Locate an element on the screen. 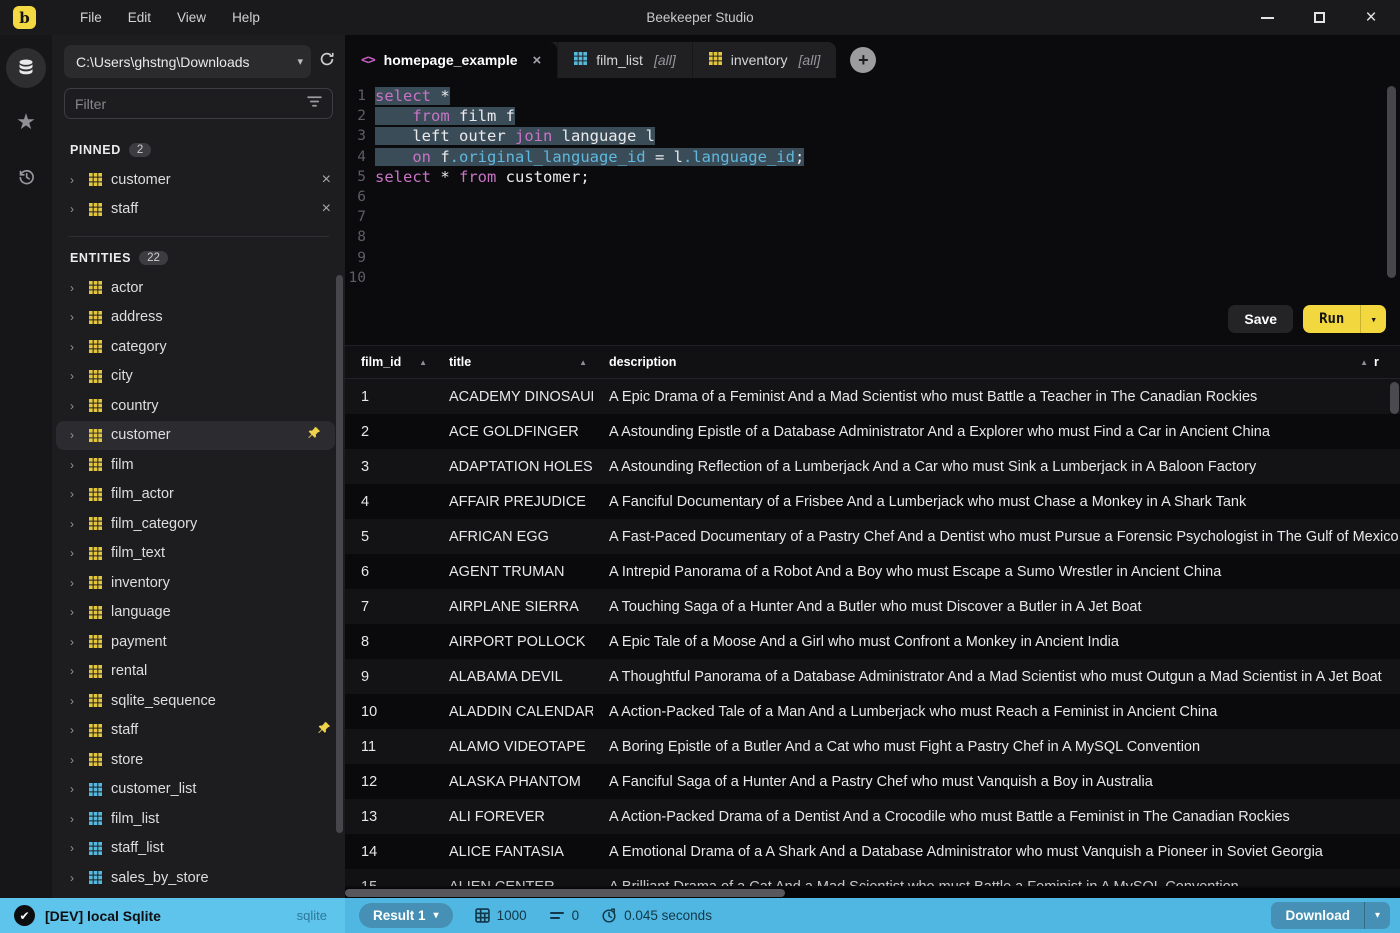  tab-close-icon: × is located at coordinates (537, 60).